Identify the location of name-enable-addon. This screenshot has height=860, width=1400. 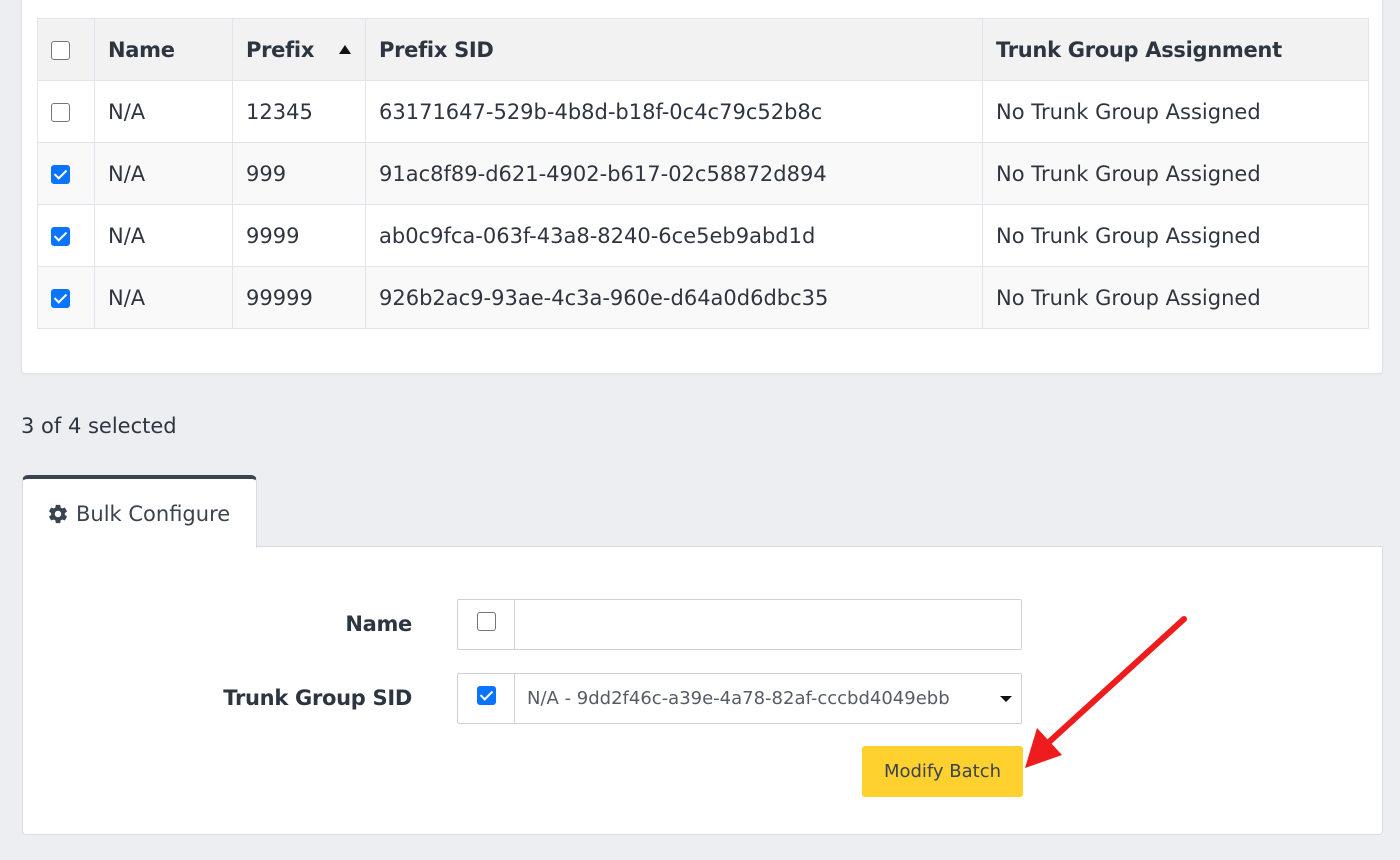
(486, 624).